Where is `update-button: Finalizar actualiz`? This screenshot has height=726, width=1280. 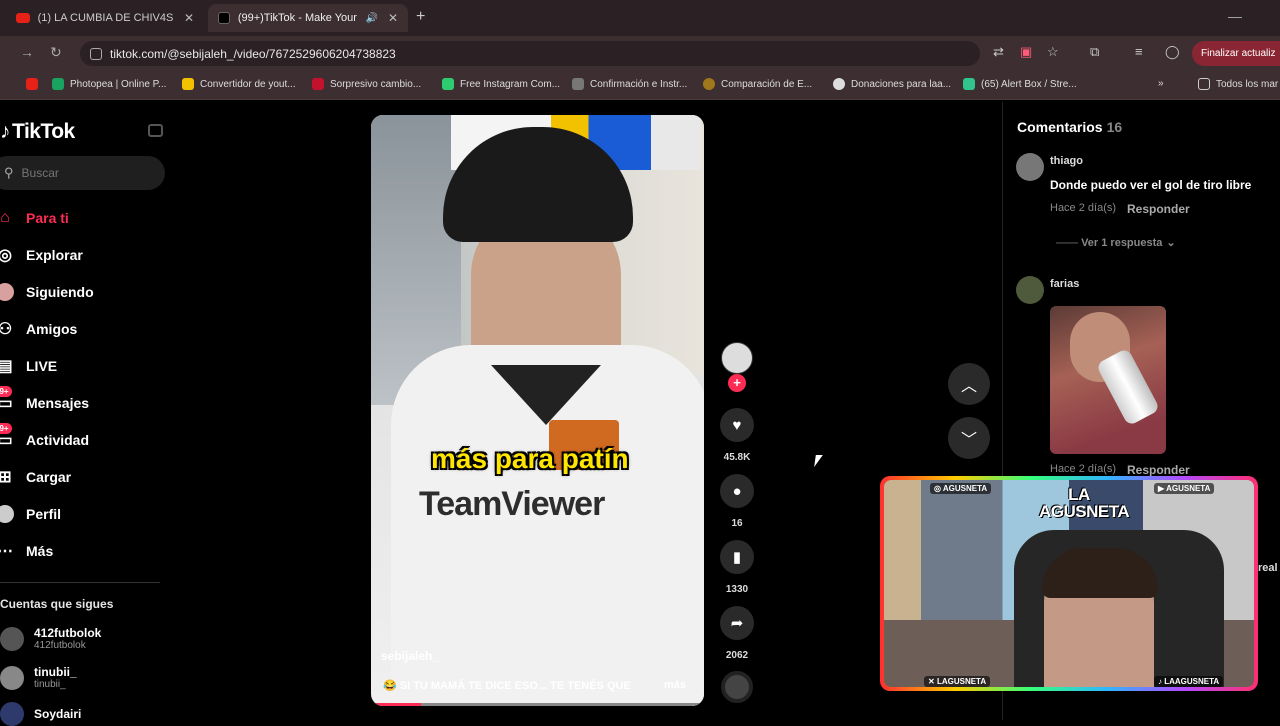 update-button: Finalizar actualiz is located at coordinates (1236, 53).